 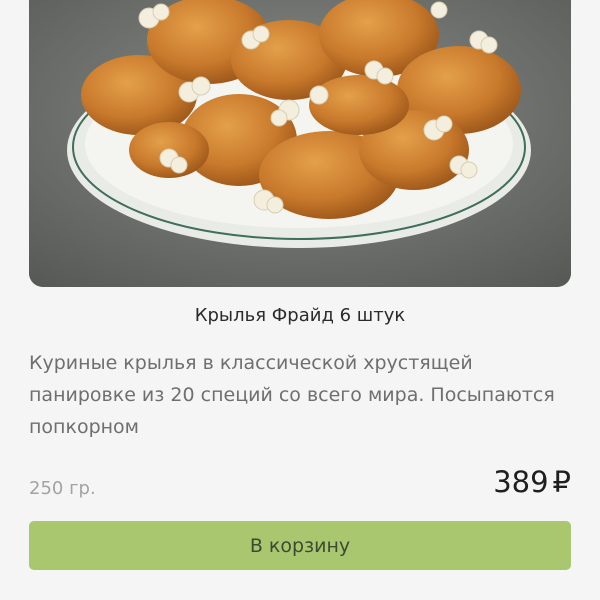 I want to click on price-value: 389, so click(x=521, y=482).